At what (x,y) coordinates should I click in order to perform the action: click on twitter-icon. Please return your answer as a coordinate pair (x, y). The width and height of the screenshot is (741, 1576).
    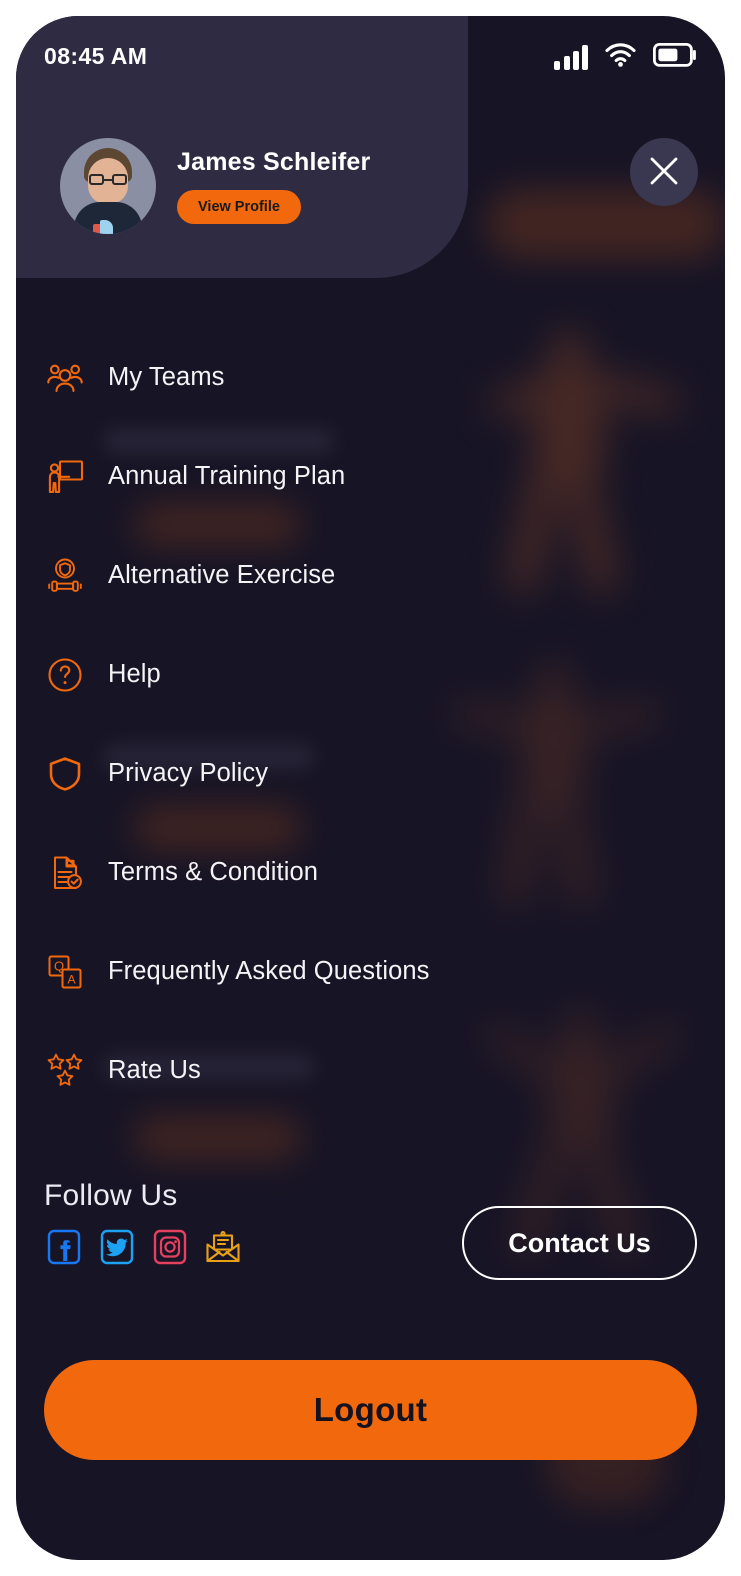
    Looking at the image, I should click on (117, 1247).